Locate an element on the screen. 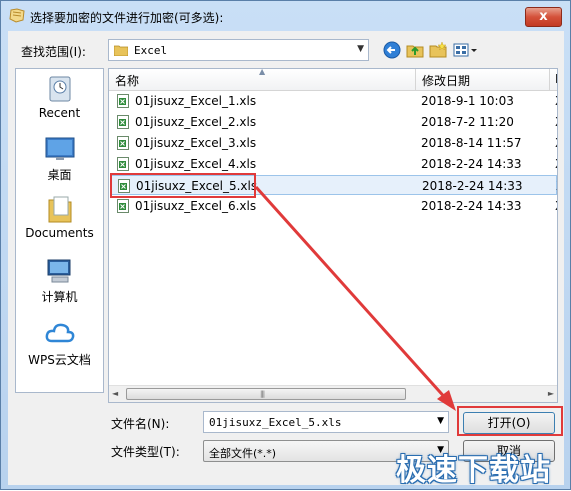  filetype-label: 文件类型(T): is located at coordinates (145, 452).